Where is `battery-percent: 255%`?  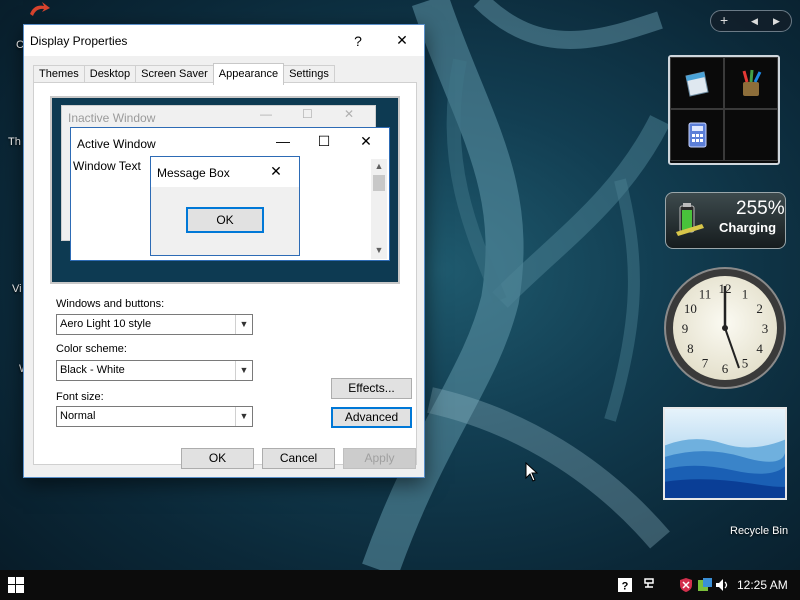
battery-percent: 255% is located at coordinates (760, 208).